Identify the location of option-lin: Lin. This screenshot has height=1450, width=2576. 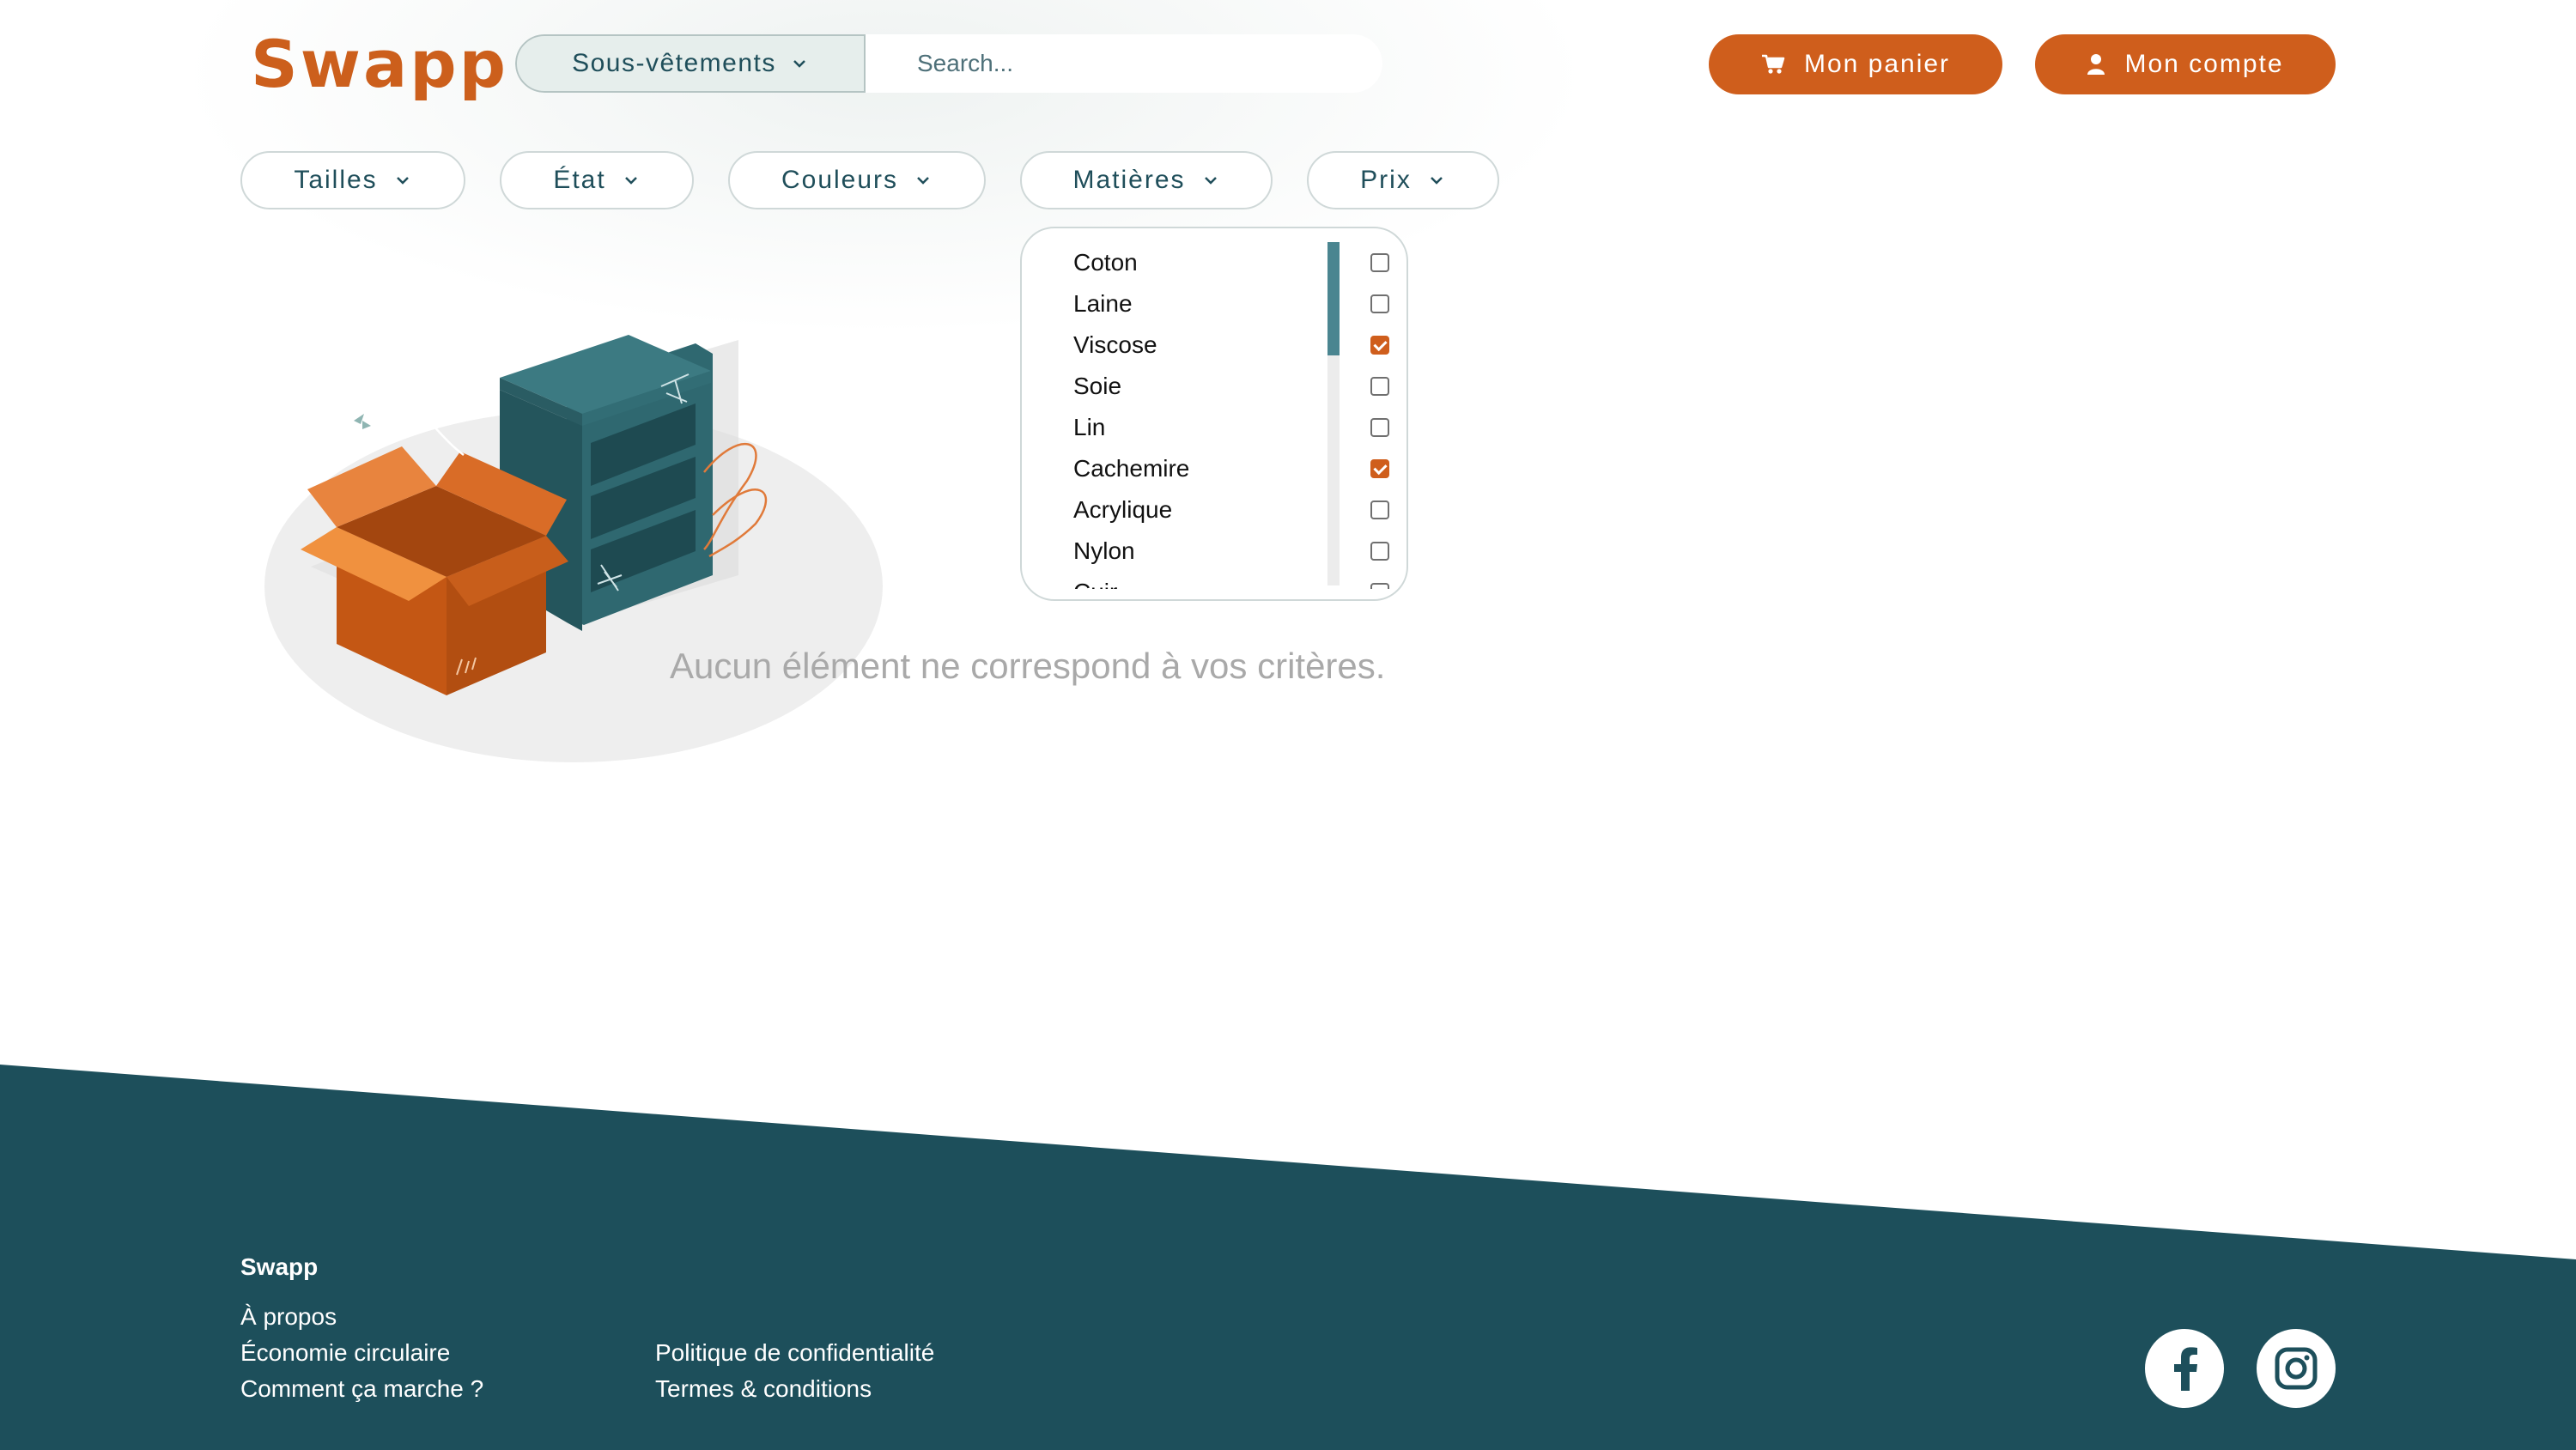
(1239, 428).